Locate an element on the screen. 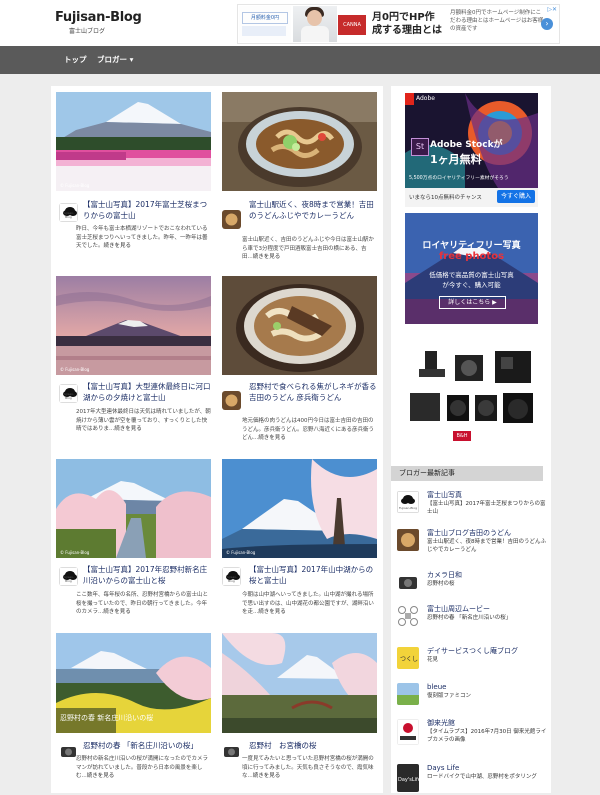 Image resolution: width=600 pixels, height=795 pixels. post-link: 復刻版ファミコン is located at coordinates (487, 696).